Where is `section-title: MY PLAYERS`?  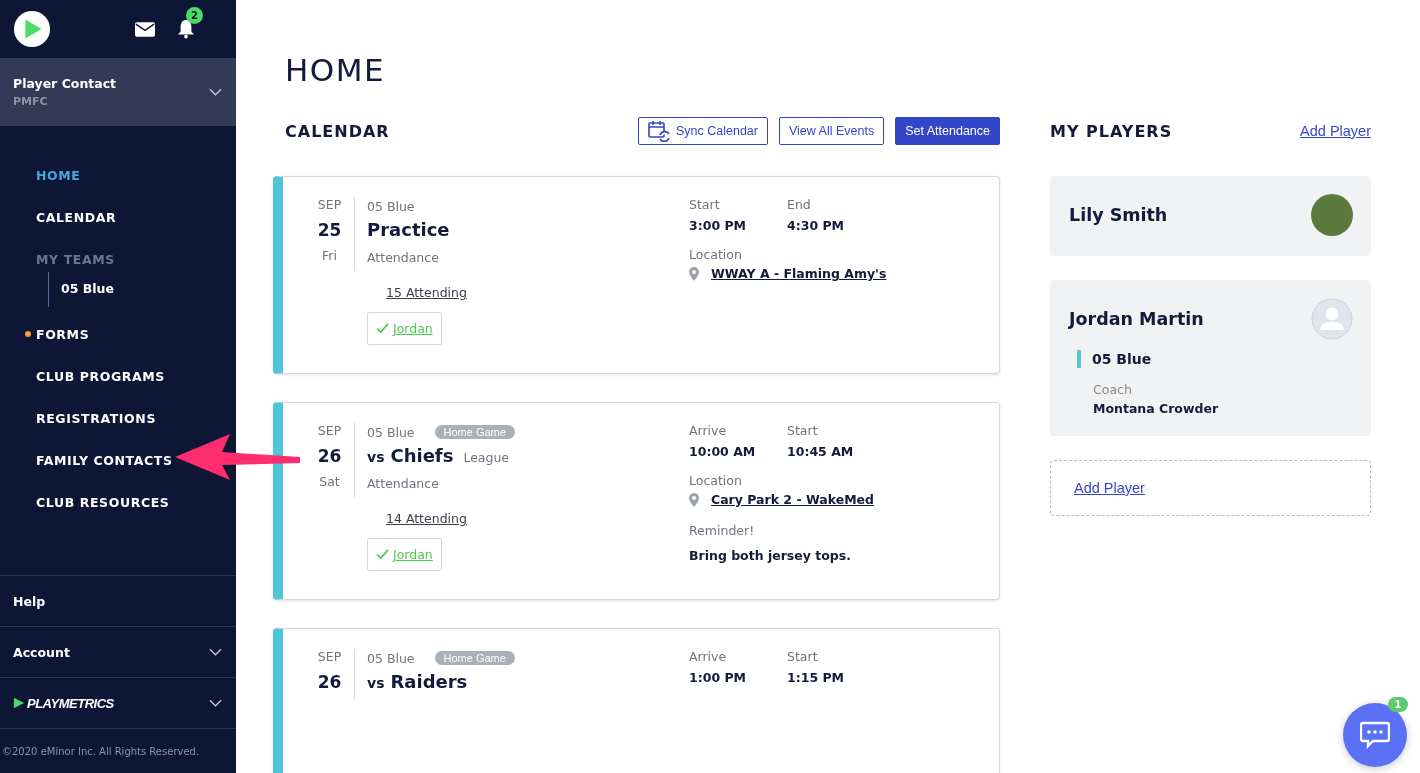
section-title: MY PLAYERS is located at coordinates (1111, 131).